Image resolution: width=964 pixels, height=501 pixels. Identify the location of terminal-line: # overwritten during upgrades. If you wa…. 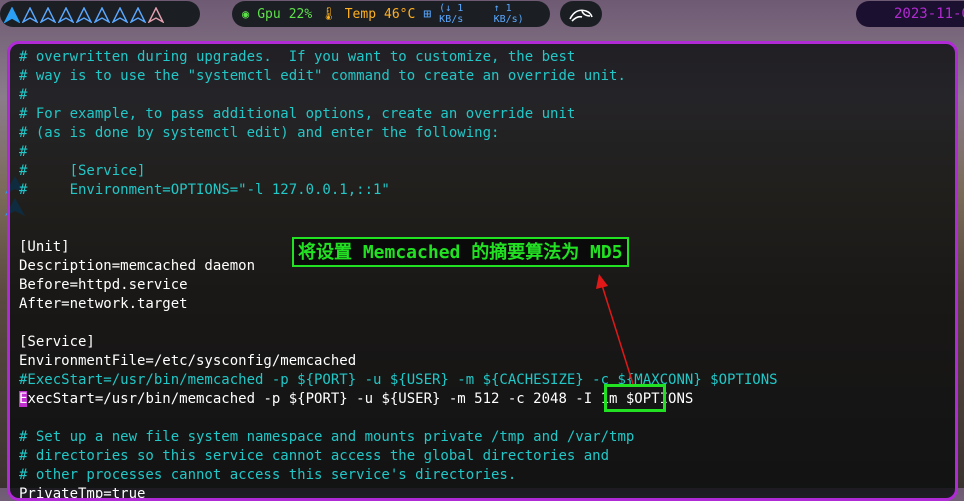
(297, 57).